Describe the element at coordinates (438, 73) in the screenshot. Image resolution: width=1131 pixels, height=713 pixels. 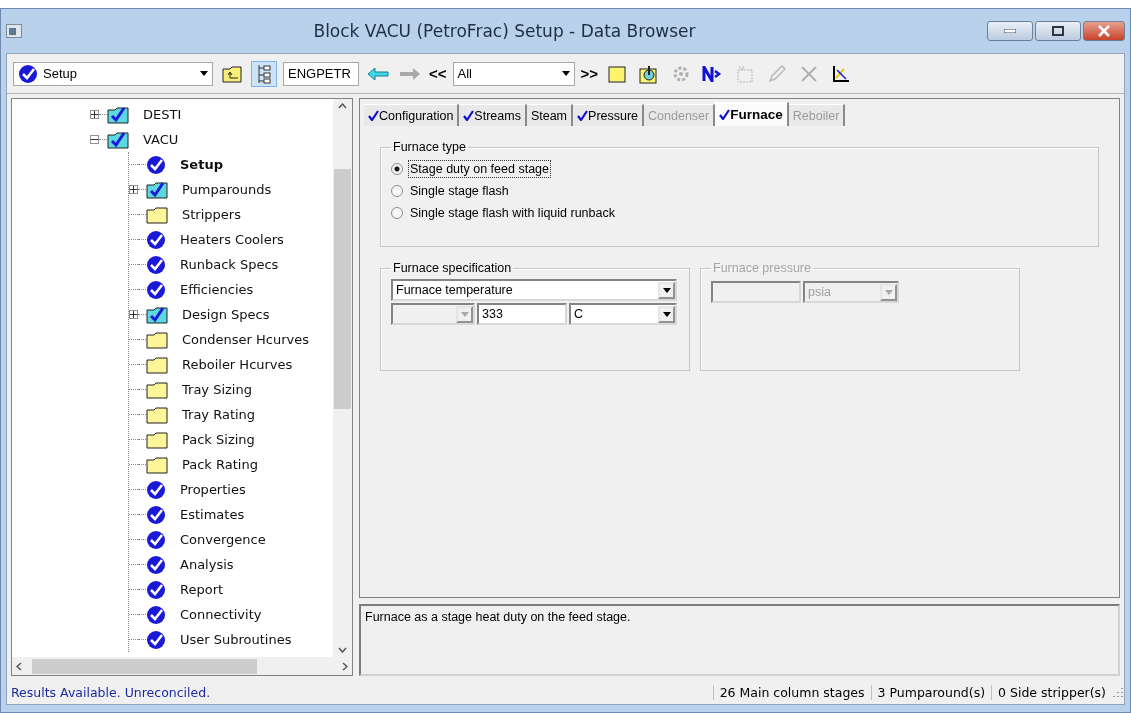
I see `previous-button: <<` at that location.